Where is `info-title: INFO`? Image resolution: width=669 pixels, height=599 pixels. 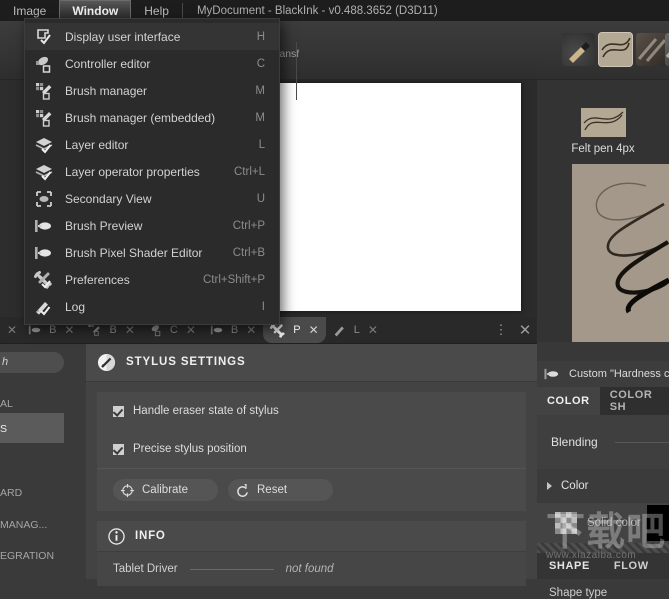
info-title: INFO is located at coordinates (150, 536).